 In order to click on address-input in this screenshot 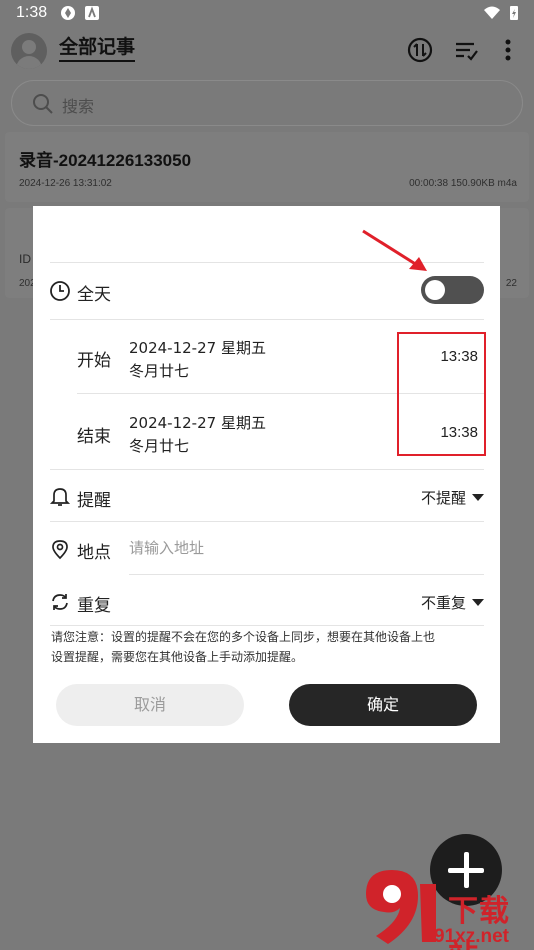, I will do `click(289, 548)`.